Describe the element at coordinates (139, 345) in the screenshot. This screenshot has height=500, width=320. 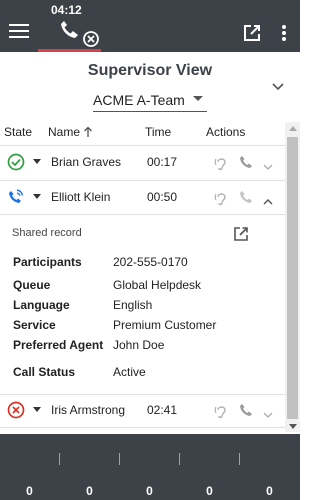
I see `detail-value: John Doe` at that location.